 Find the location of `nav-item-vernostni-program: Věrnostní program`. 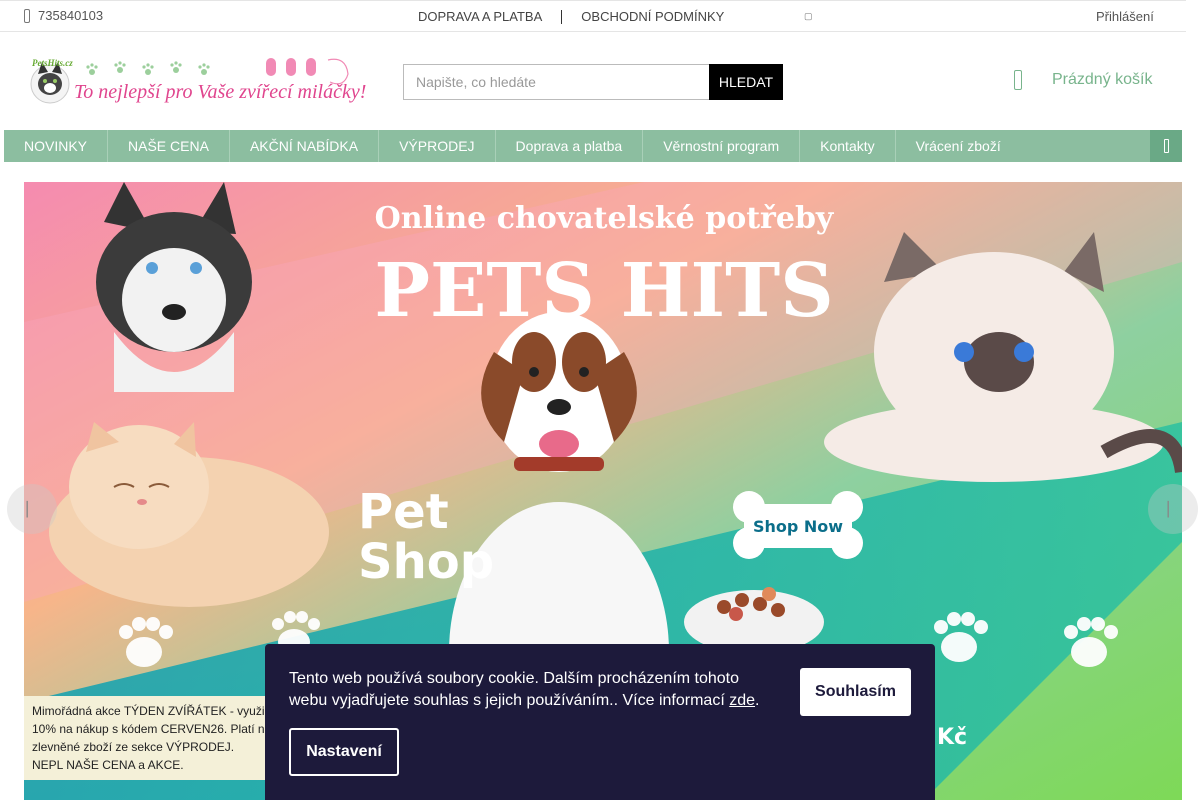

nav-item-vernostni-program: Věrnostní program is located at coordinates (722, 146).